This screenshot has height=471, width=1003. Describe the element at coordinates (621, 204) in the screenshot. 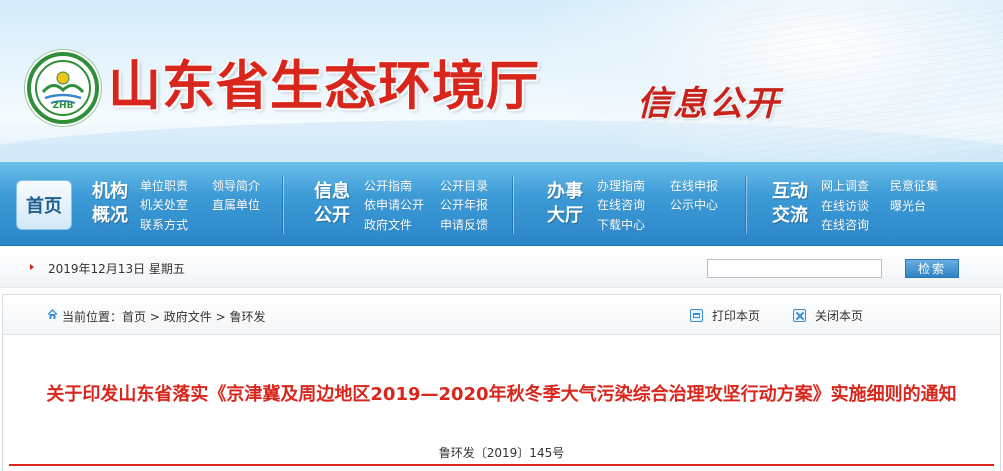

I see `nav-link-online-consult: 在线咨询` at that location.